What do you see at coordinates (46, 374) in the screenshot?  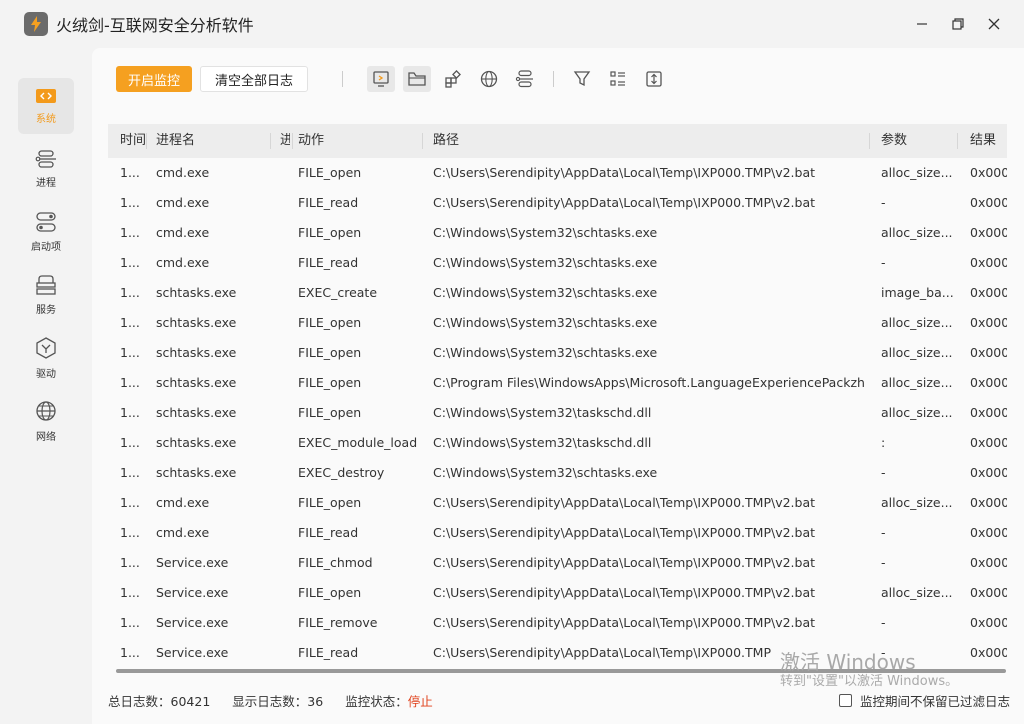 I see `sidebar-item-label: 驱动` at bounding box center [46, 374].